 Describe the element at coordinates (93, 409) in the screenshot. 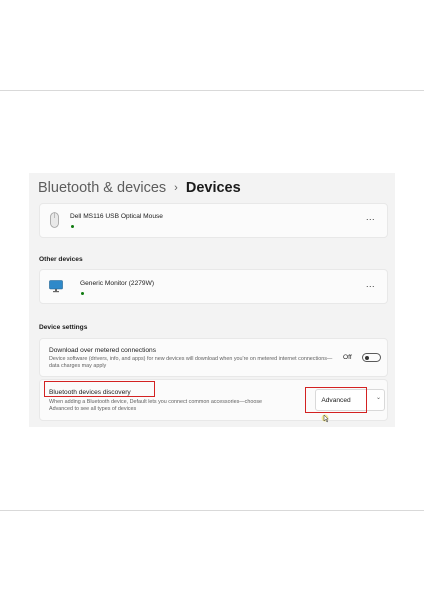

I see `discovery-description-line2: Advanced to see all types of devices` at that location.